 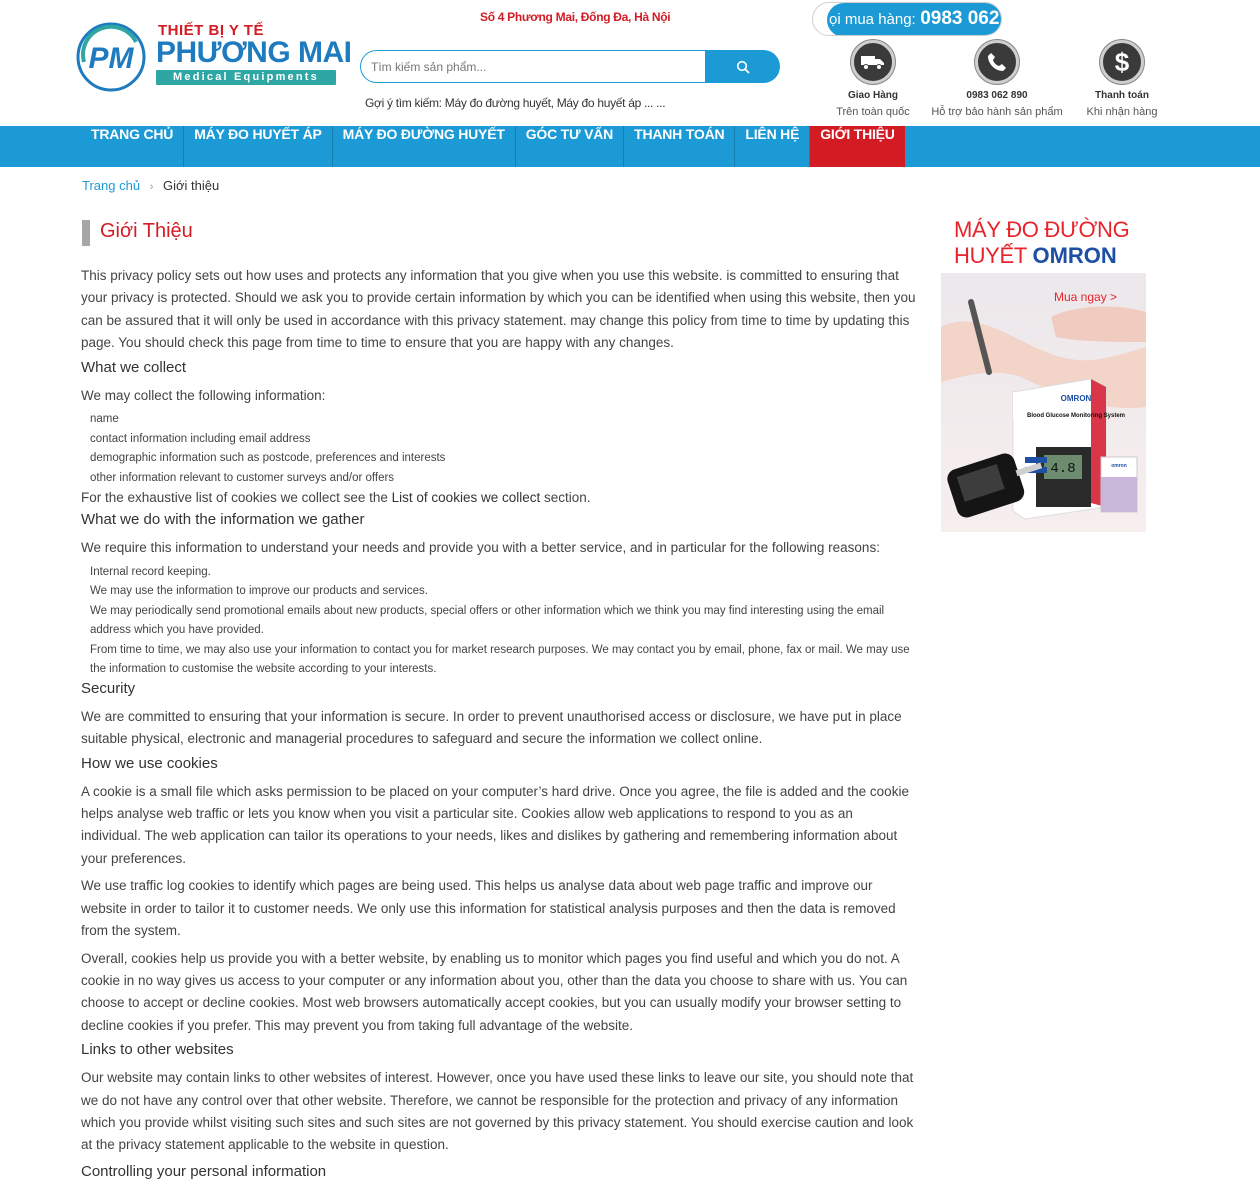 What do you see at coordinates (575, 17) in the screenshot?
I see `store-address: Số 4 Phương Mai, Đống Đa, Hà Nội` at bounding box center [575, 17].